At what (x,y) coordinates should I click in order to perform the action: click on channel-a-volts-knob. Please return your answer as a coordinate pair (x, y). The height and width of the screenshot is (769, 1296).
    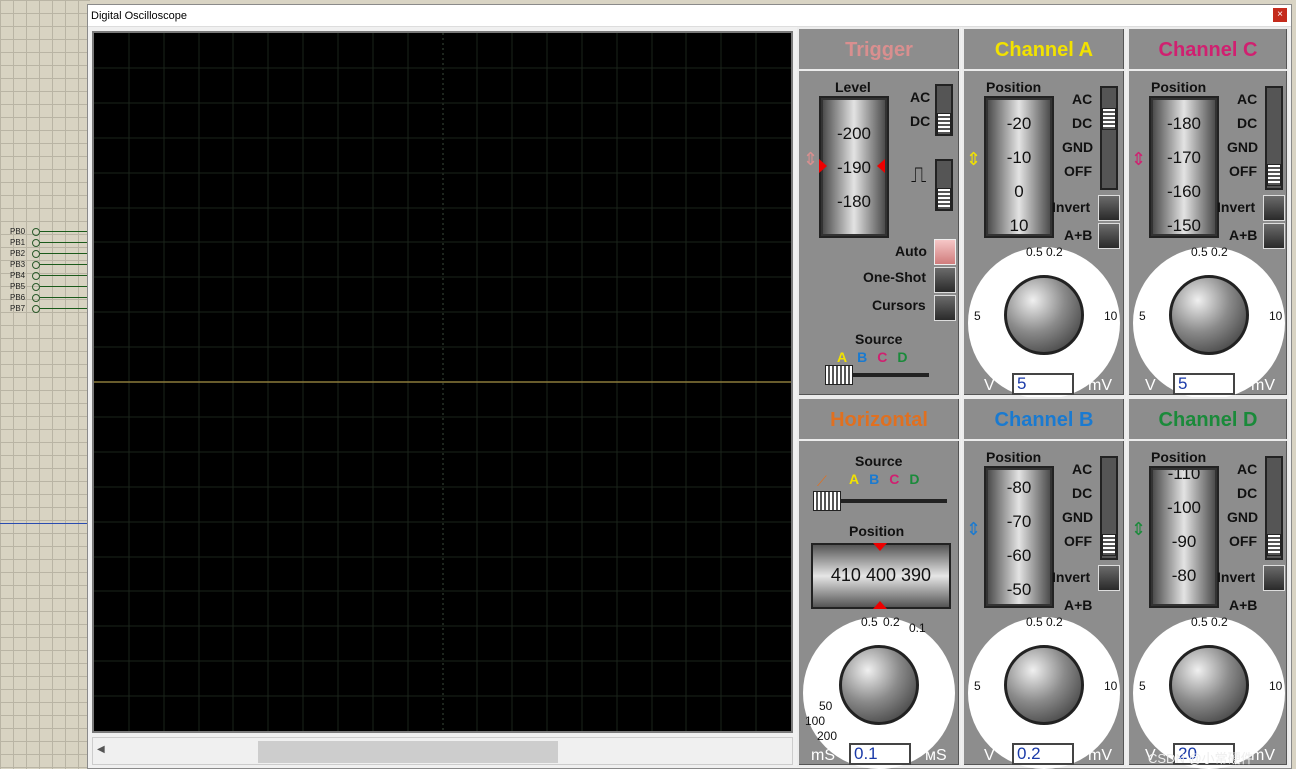
    Looking at the image, I should click on (1044, 315).